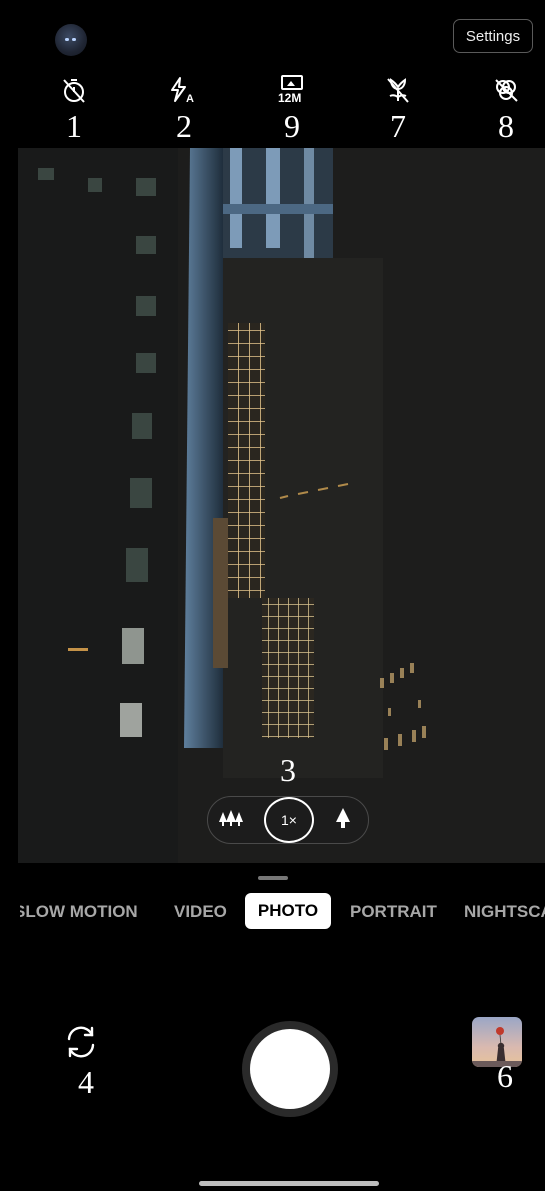 This screenshot has height=1191, width=545. I want to click on wide-angle-icon, so click(231, 821).